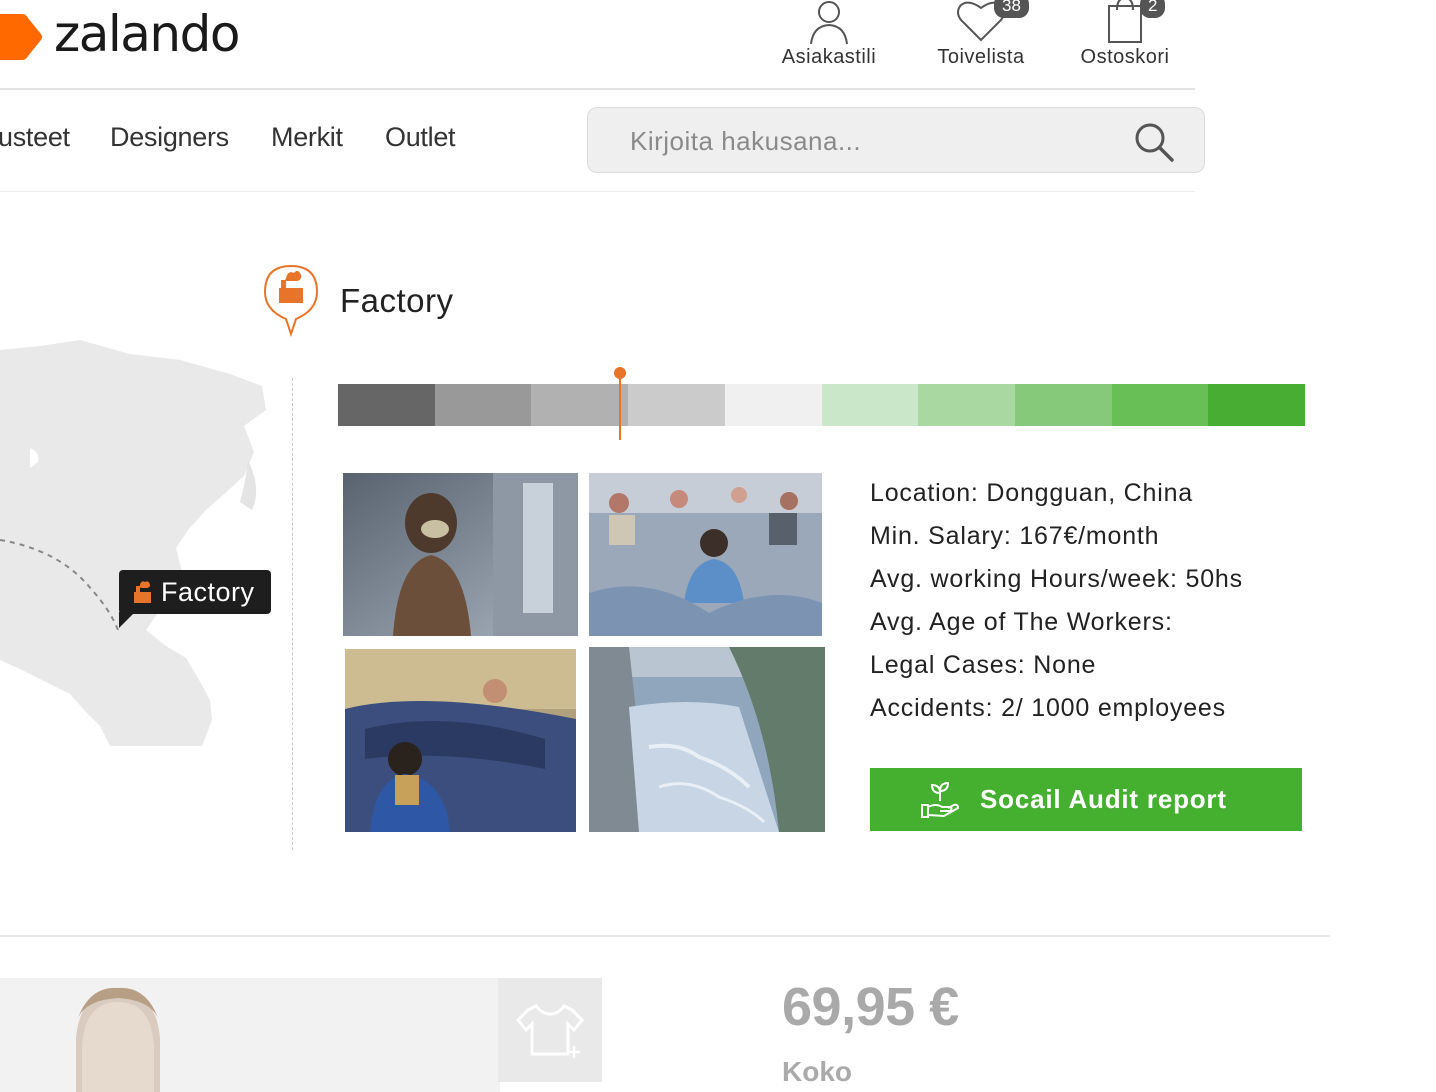 The image size is (1436, 1092). I want to click on info-worker-age: Avg. Age of The Workers:, so click(1021, 622).